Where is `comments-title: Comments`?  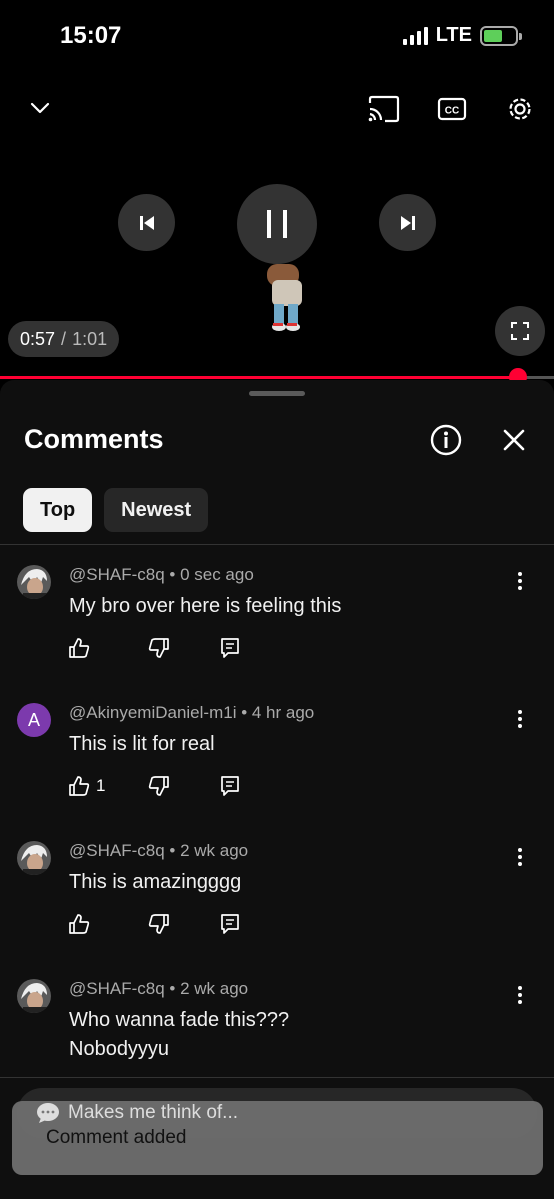
comments-title: Comments is located at coordinates (94, 439).